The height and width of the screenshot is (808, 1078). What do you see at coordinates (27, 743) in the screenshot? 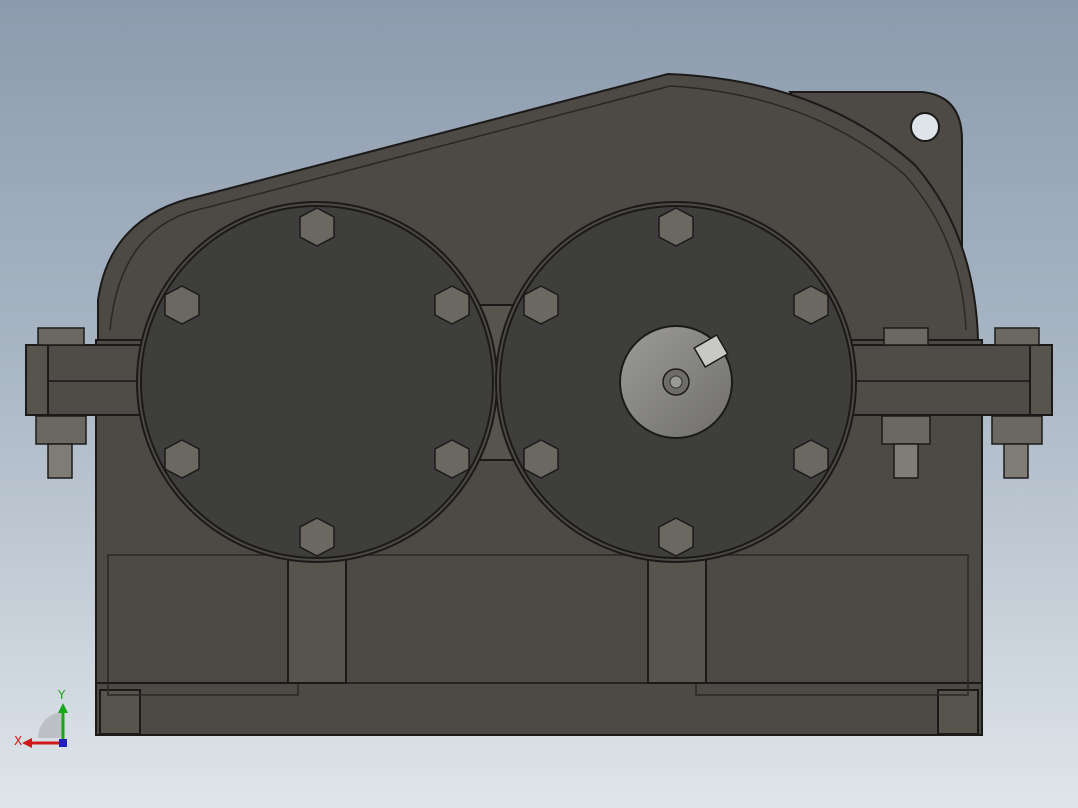
I see `x-arrow-icon` at bounding box center [27, 743].